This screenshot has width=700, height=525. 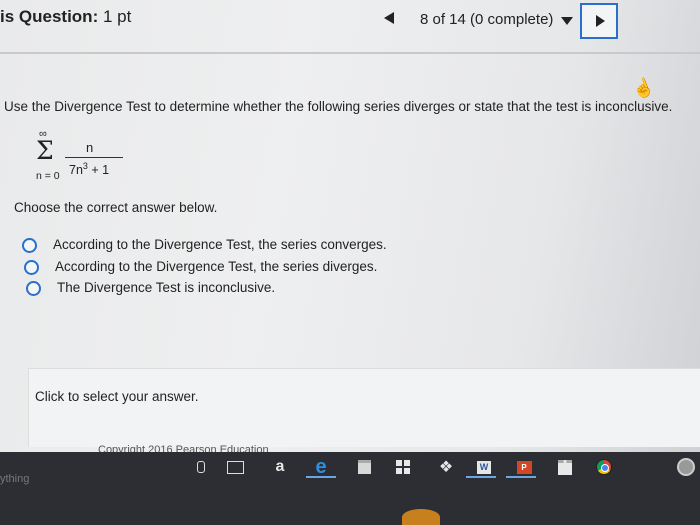 I want to click on previous-question-button, so click(x=390, y=19).